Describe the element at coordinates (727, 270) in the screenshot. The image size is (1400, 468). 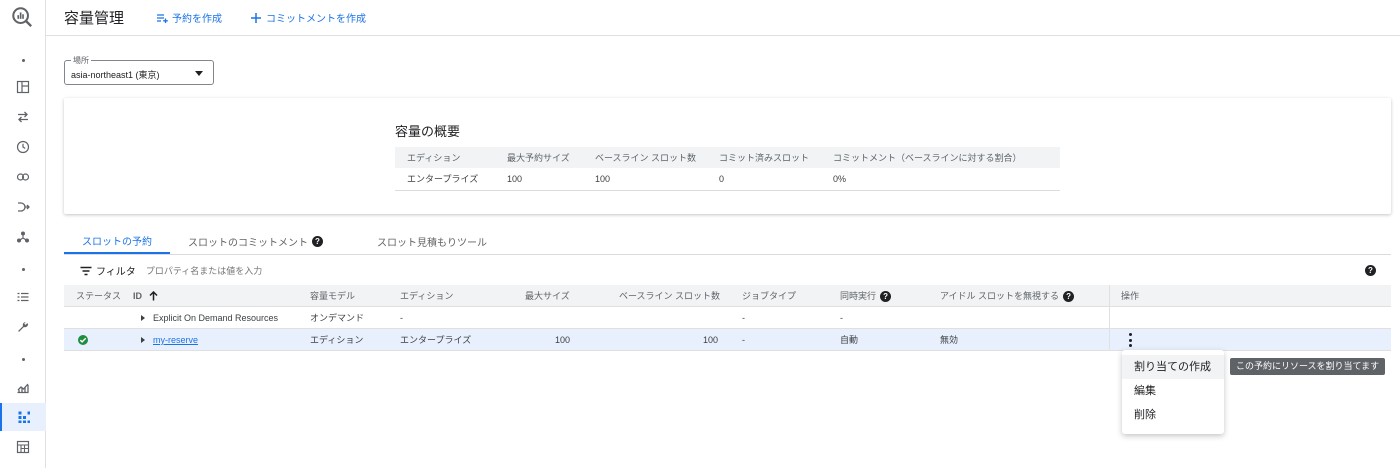
I see `filter-bar: フィルタ ?` at that location.